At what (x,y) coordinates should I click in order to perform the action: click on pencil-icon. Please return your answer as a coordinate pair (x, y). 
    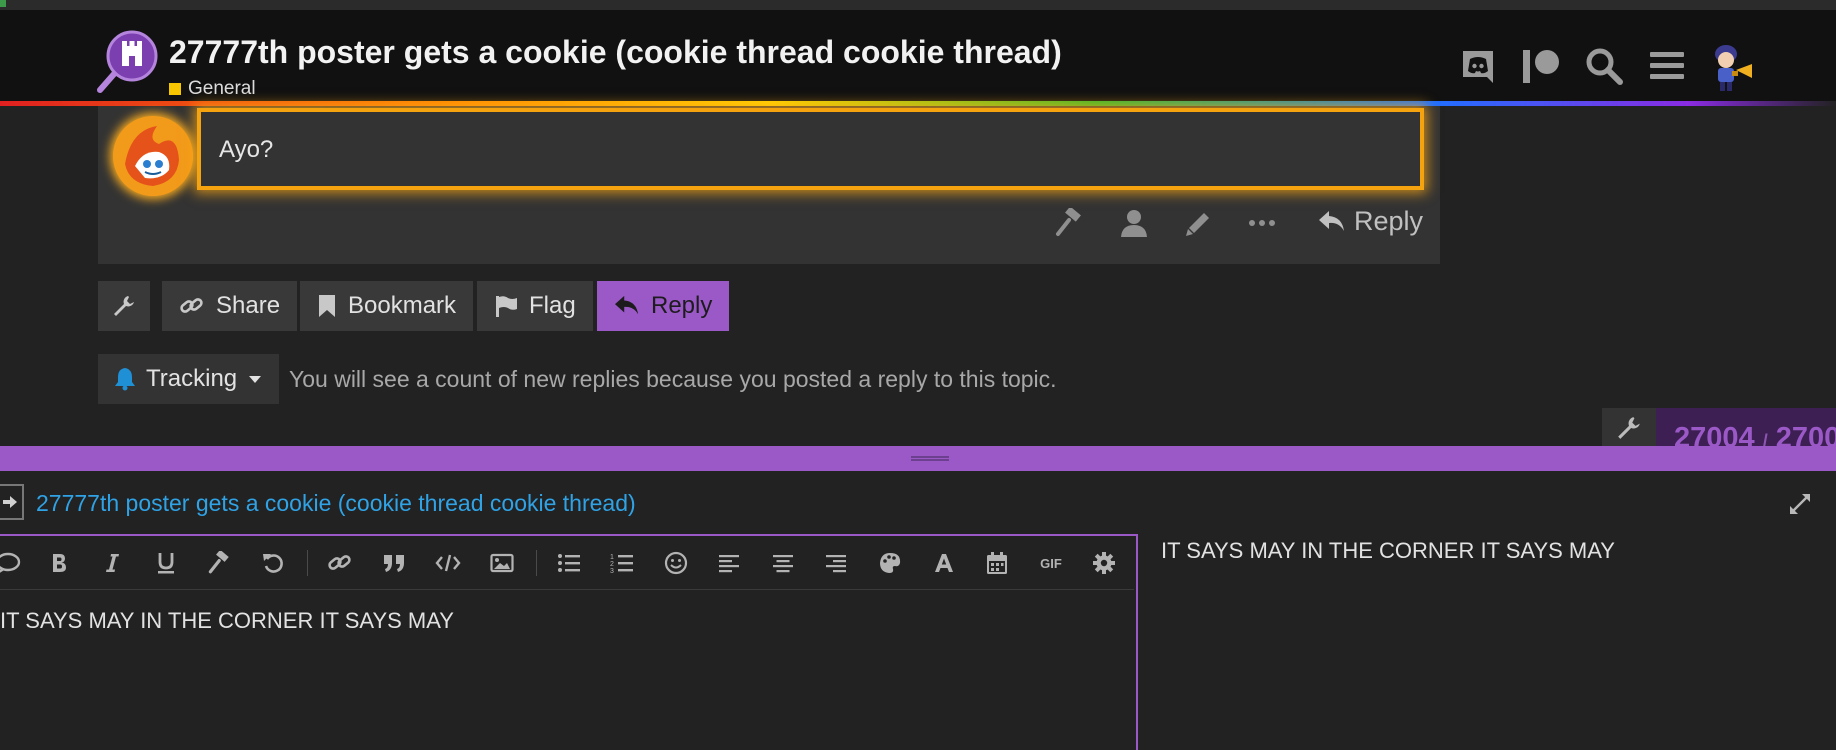
    Looking at the image, I should click on (1198, 223).